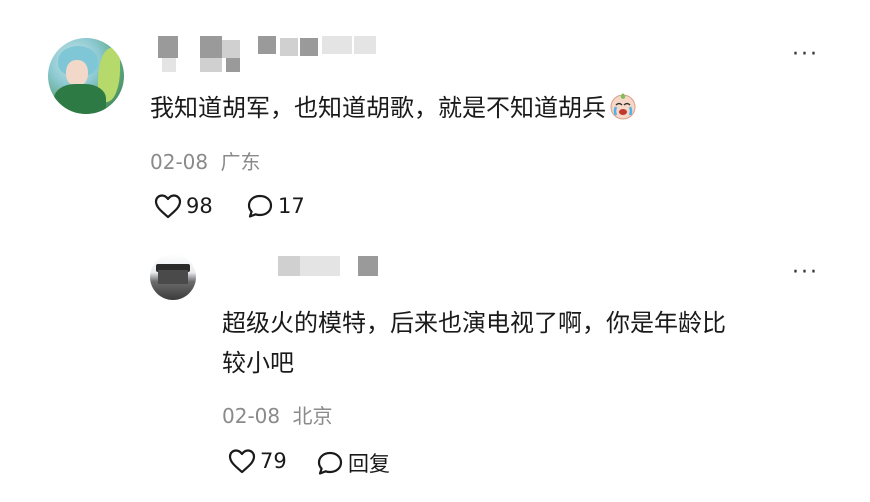 Image resolution: width=870 pixels, height=502 pixels. I want to click on reply-text-line-2: 较小吧, so click(258, 363).